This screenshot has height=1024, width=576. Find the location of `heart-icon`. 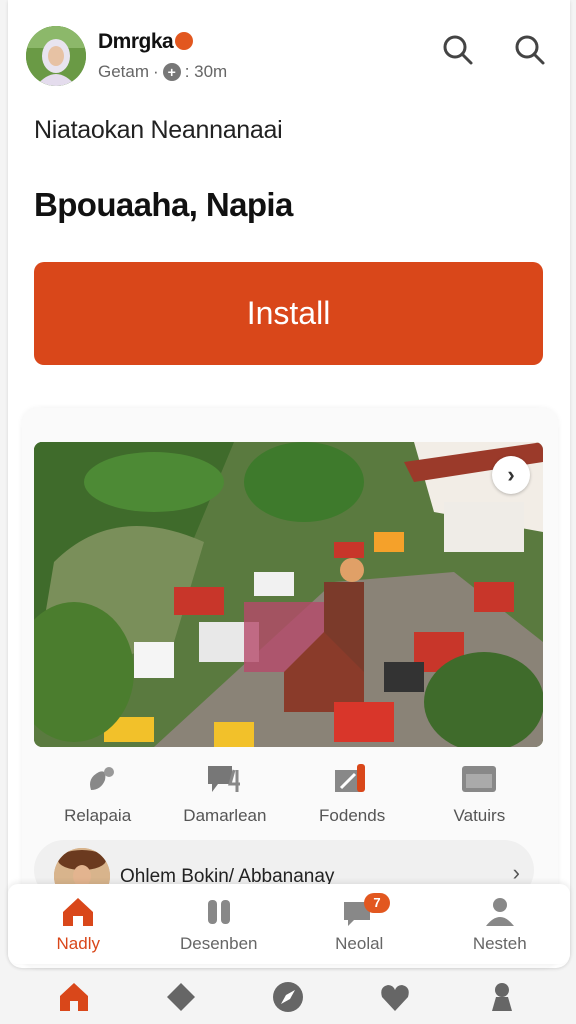

heart-icon is located at coordinates (395, 997).